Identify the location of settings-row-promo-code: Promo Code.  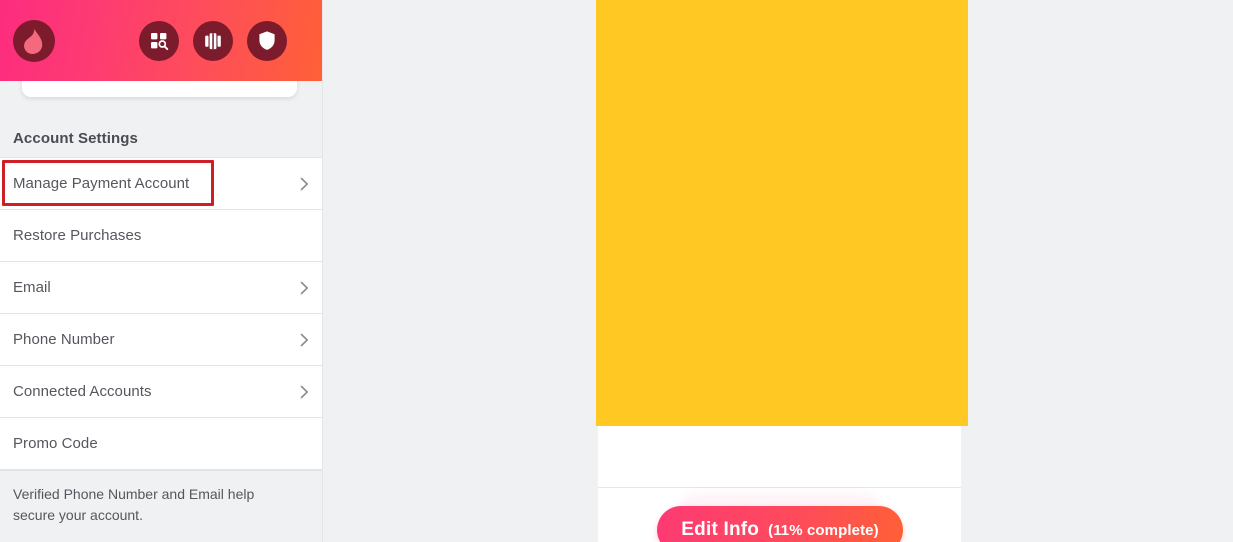
(161, 444).